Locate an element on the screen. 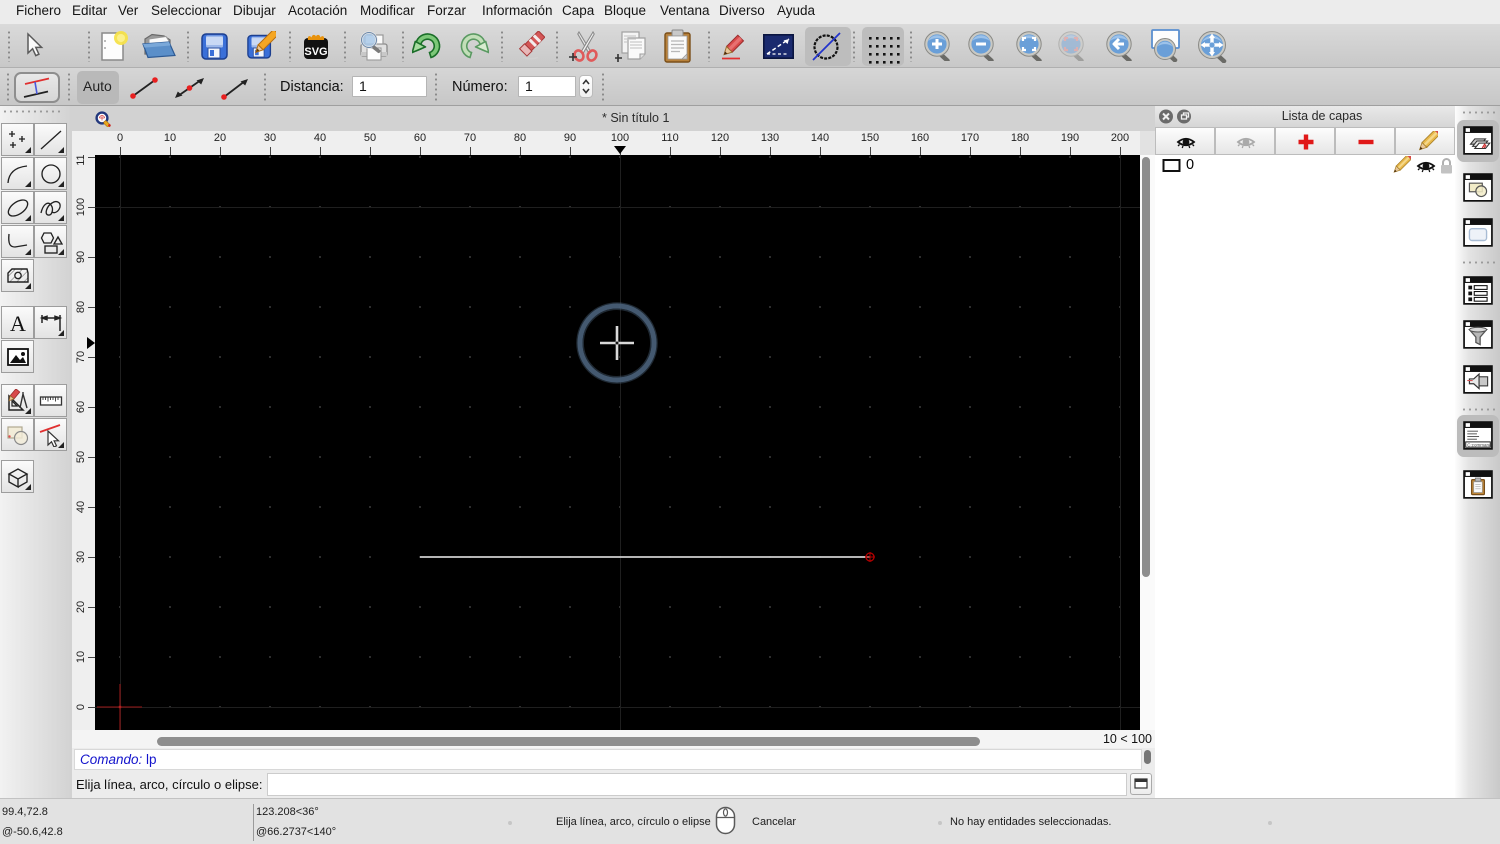  svg-text: A is located at coordinates (18, 323).